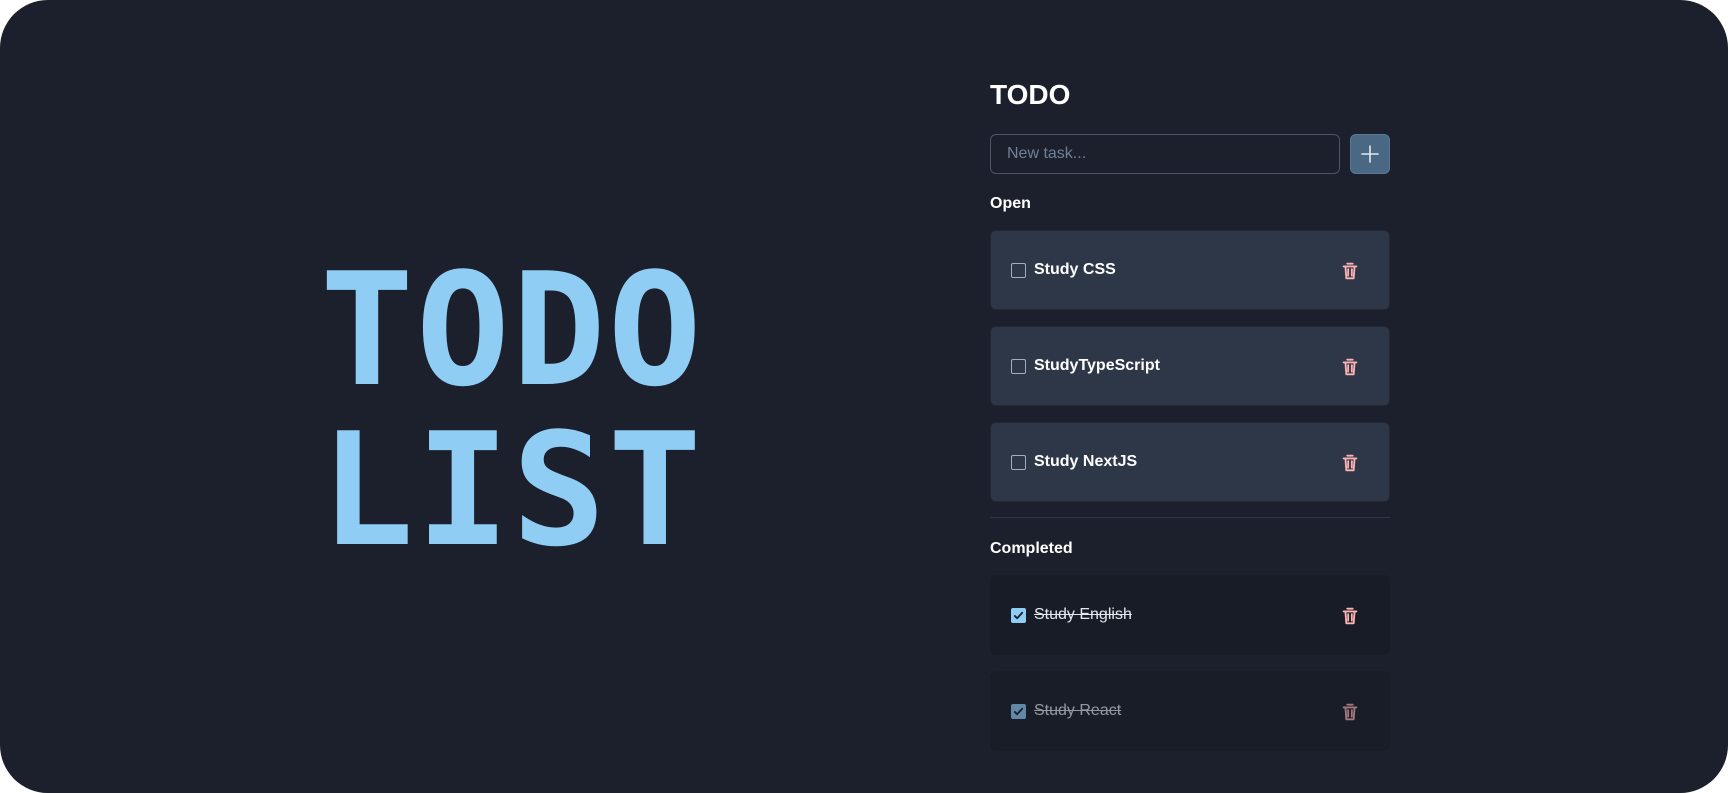  What do you see at coordinates (1078, 710) in the screenshot?
I see `task-label: Study React` at bounding box center [1078, 710].